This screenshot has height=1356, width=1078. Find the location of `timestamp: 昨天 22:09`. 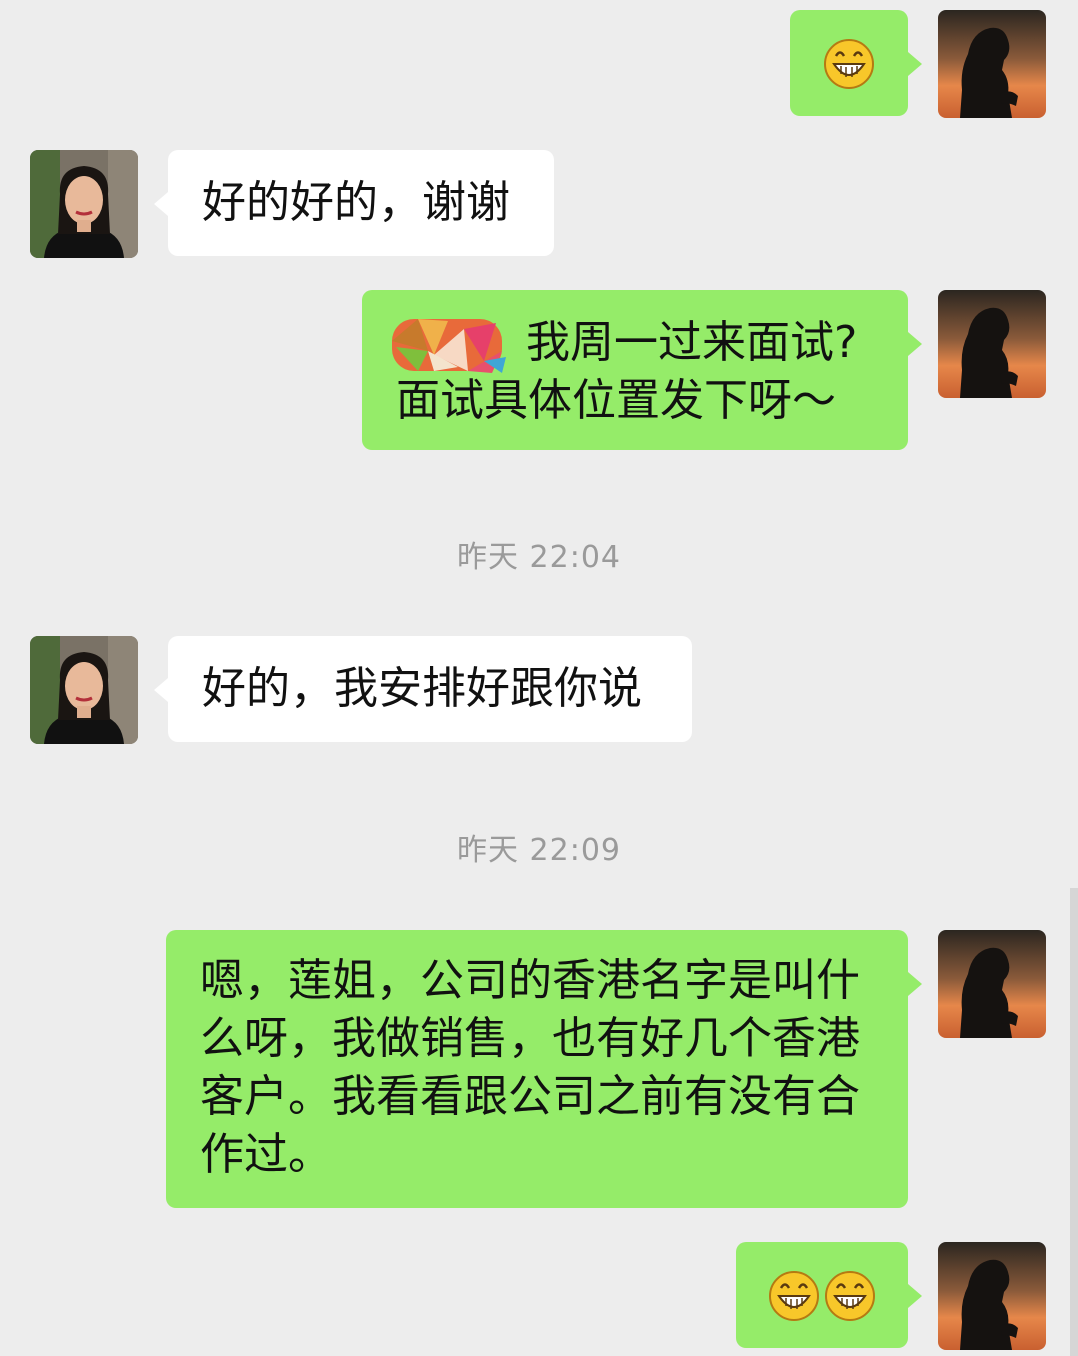

timestamp: 昨天 22:09 is located at coordinates (539, 850).